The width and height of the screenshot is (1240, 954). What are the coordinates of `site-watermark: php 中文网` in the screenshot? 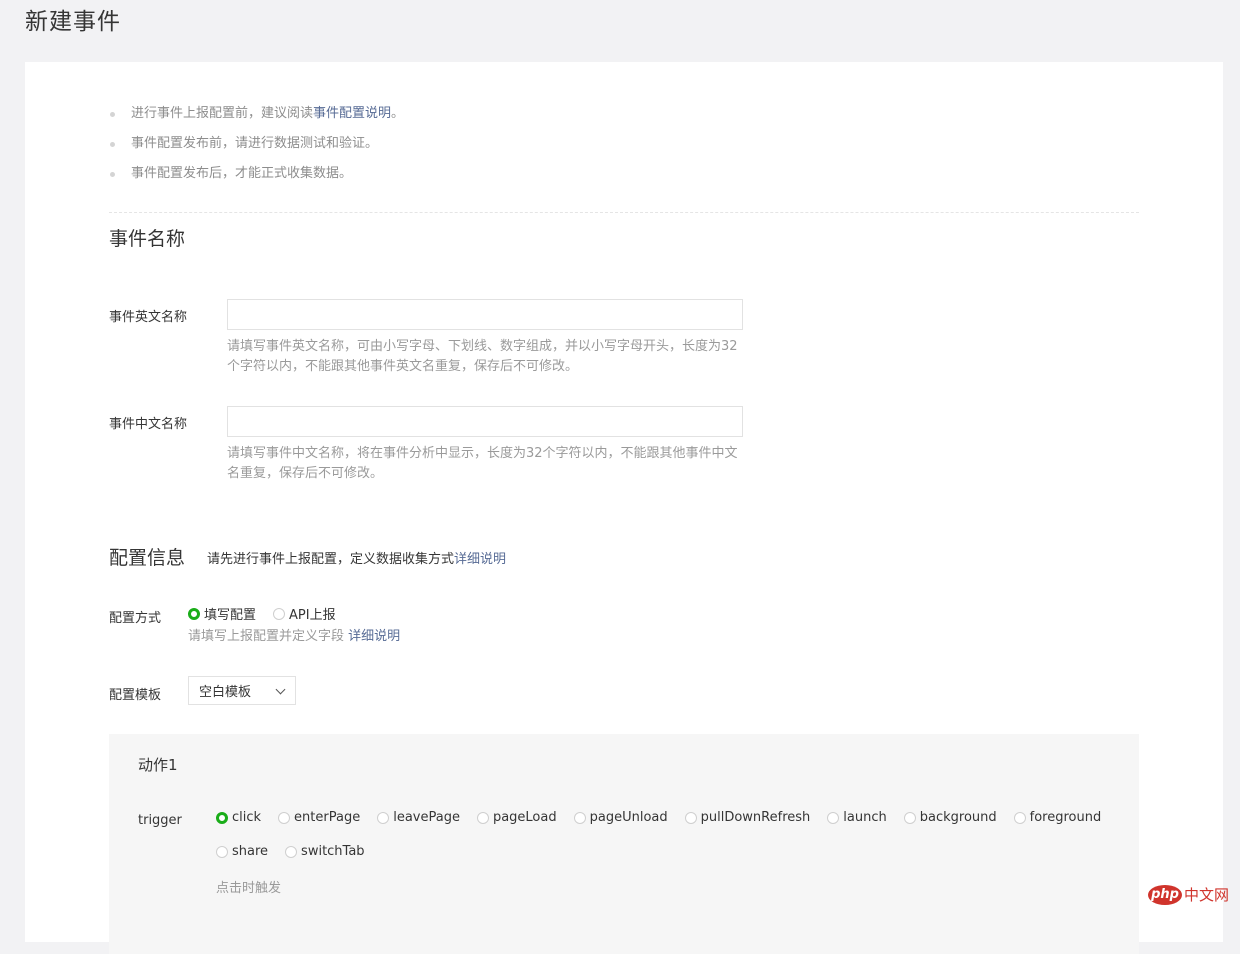 It's located at (1188, 894).